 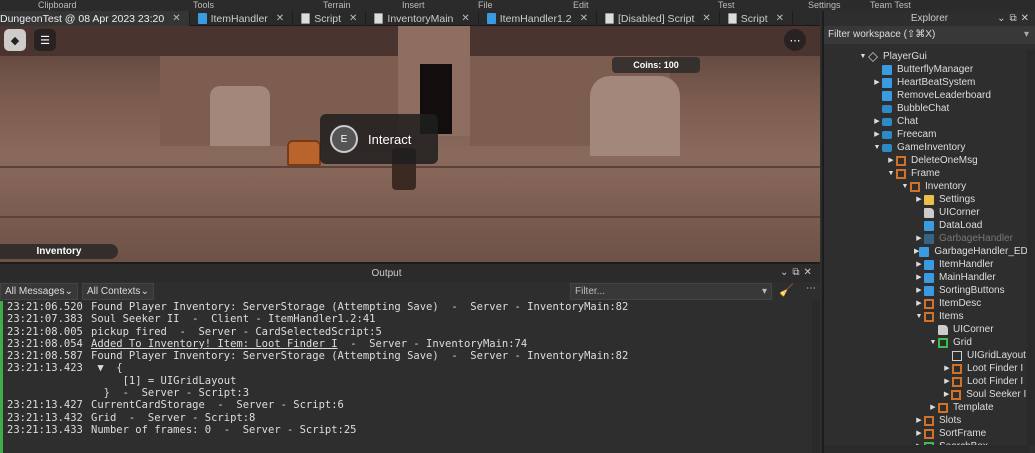 I want to click on explorer-item: ▶ GarbageHandler_EDI, so click(x=926, y=251).